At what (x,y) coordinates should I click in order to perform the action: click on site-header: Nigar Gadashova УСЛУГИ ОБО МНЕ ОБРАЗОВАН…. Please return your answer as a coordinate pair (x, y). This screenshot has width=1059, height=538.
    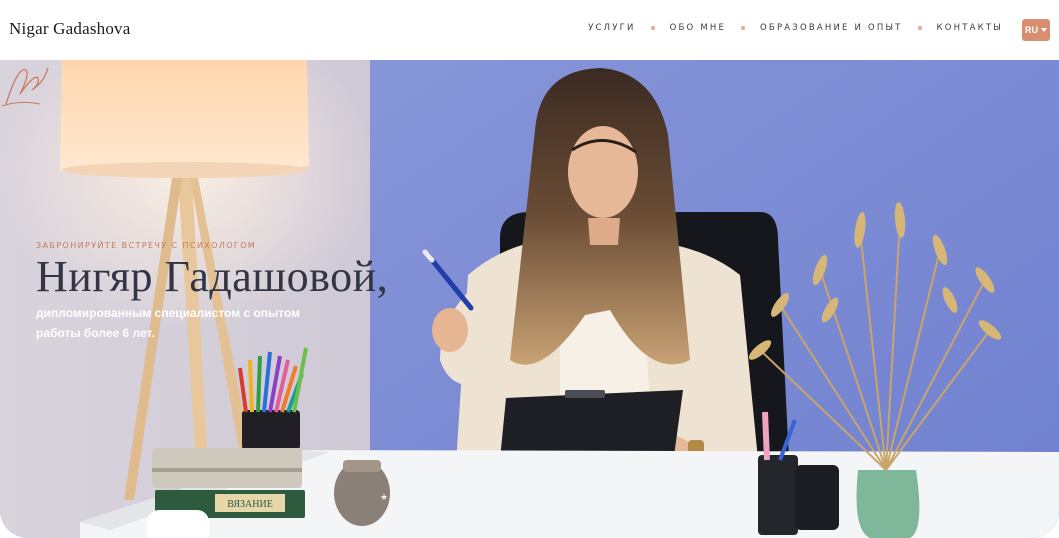
    Looking at the image, I should click on (529, 30).